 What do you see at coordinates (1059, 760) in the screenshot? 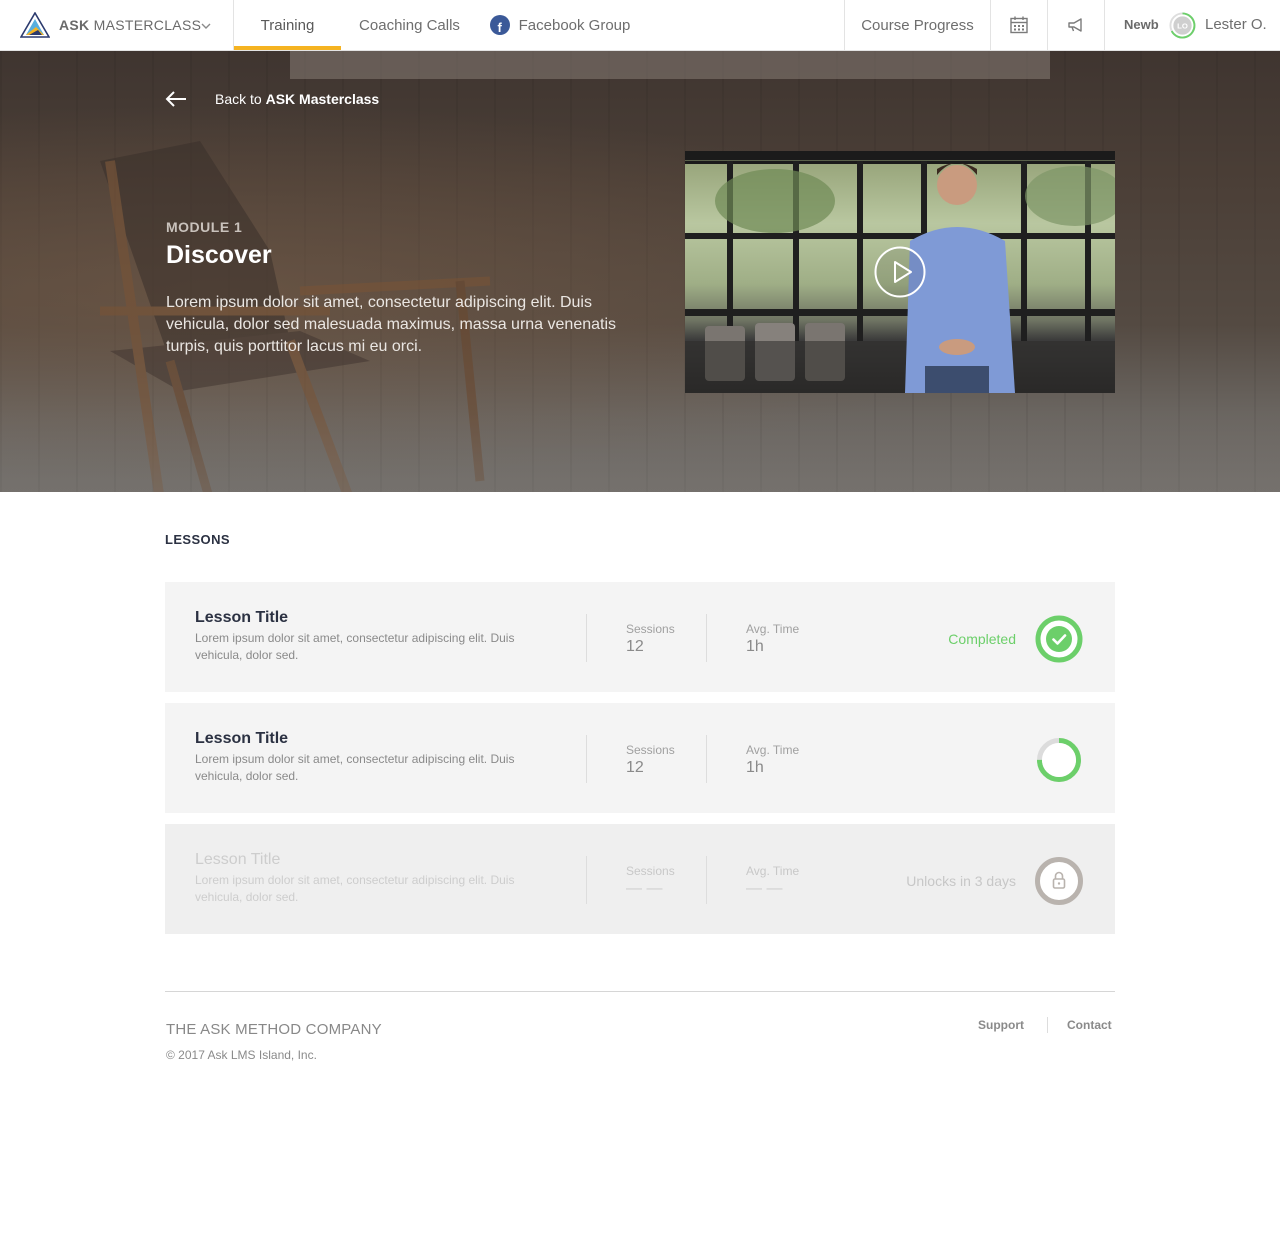
I see `progress-ring-icon` at bounding box center [1059, 760].